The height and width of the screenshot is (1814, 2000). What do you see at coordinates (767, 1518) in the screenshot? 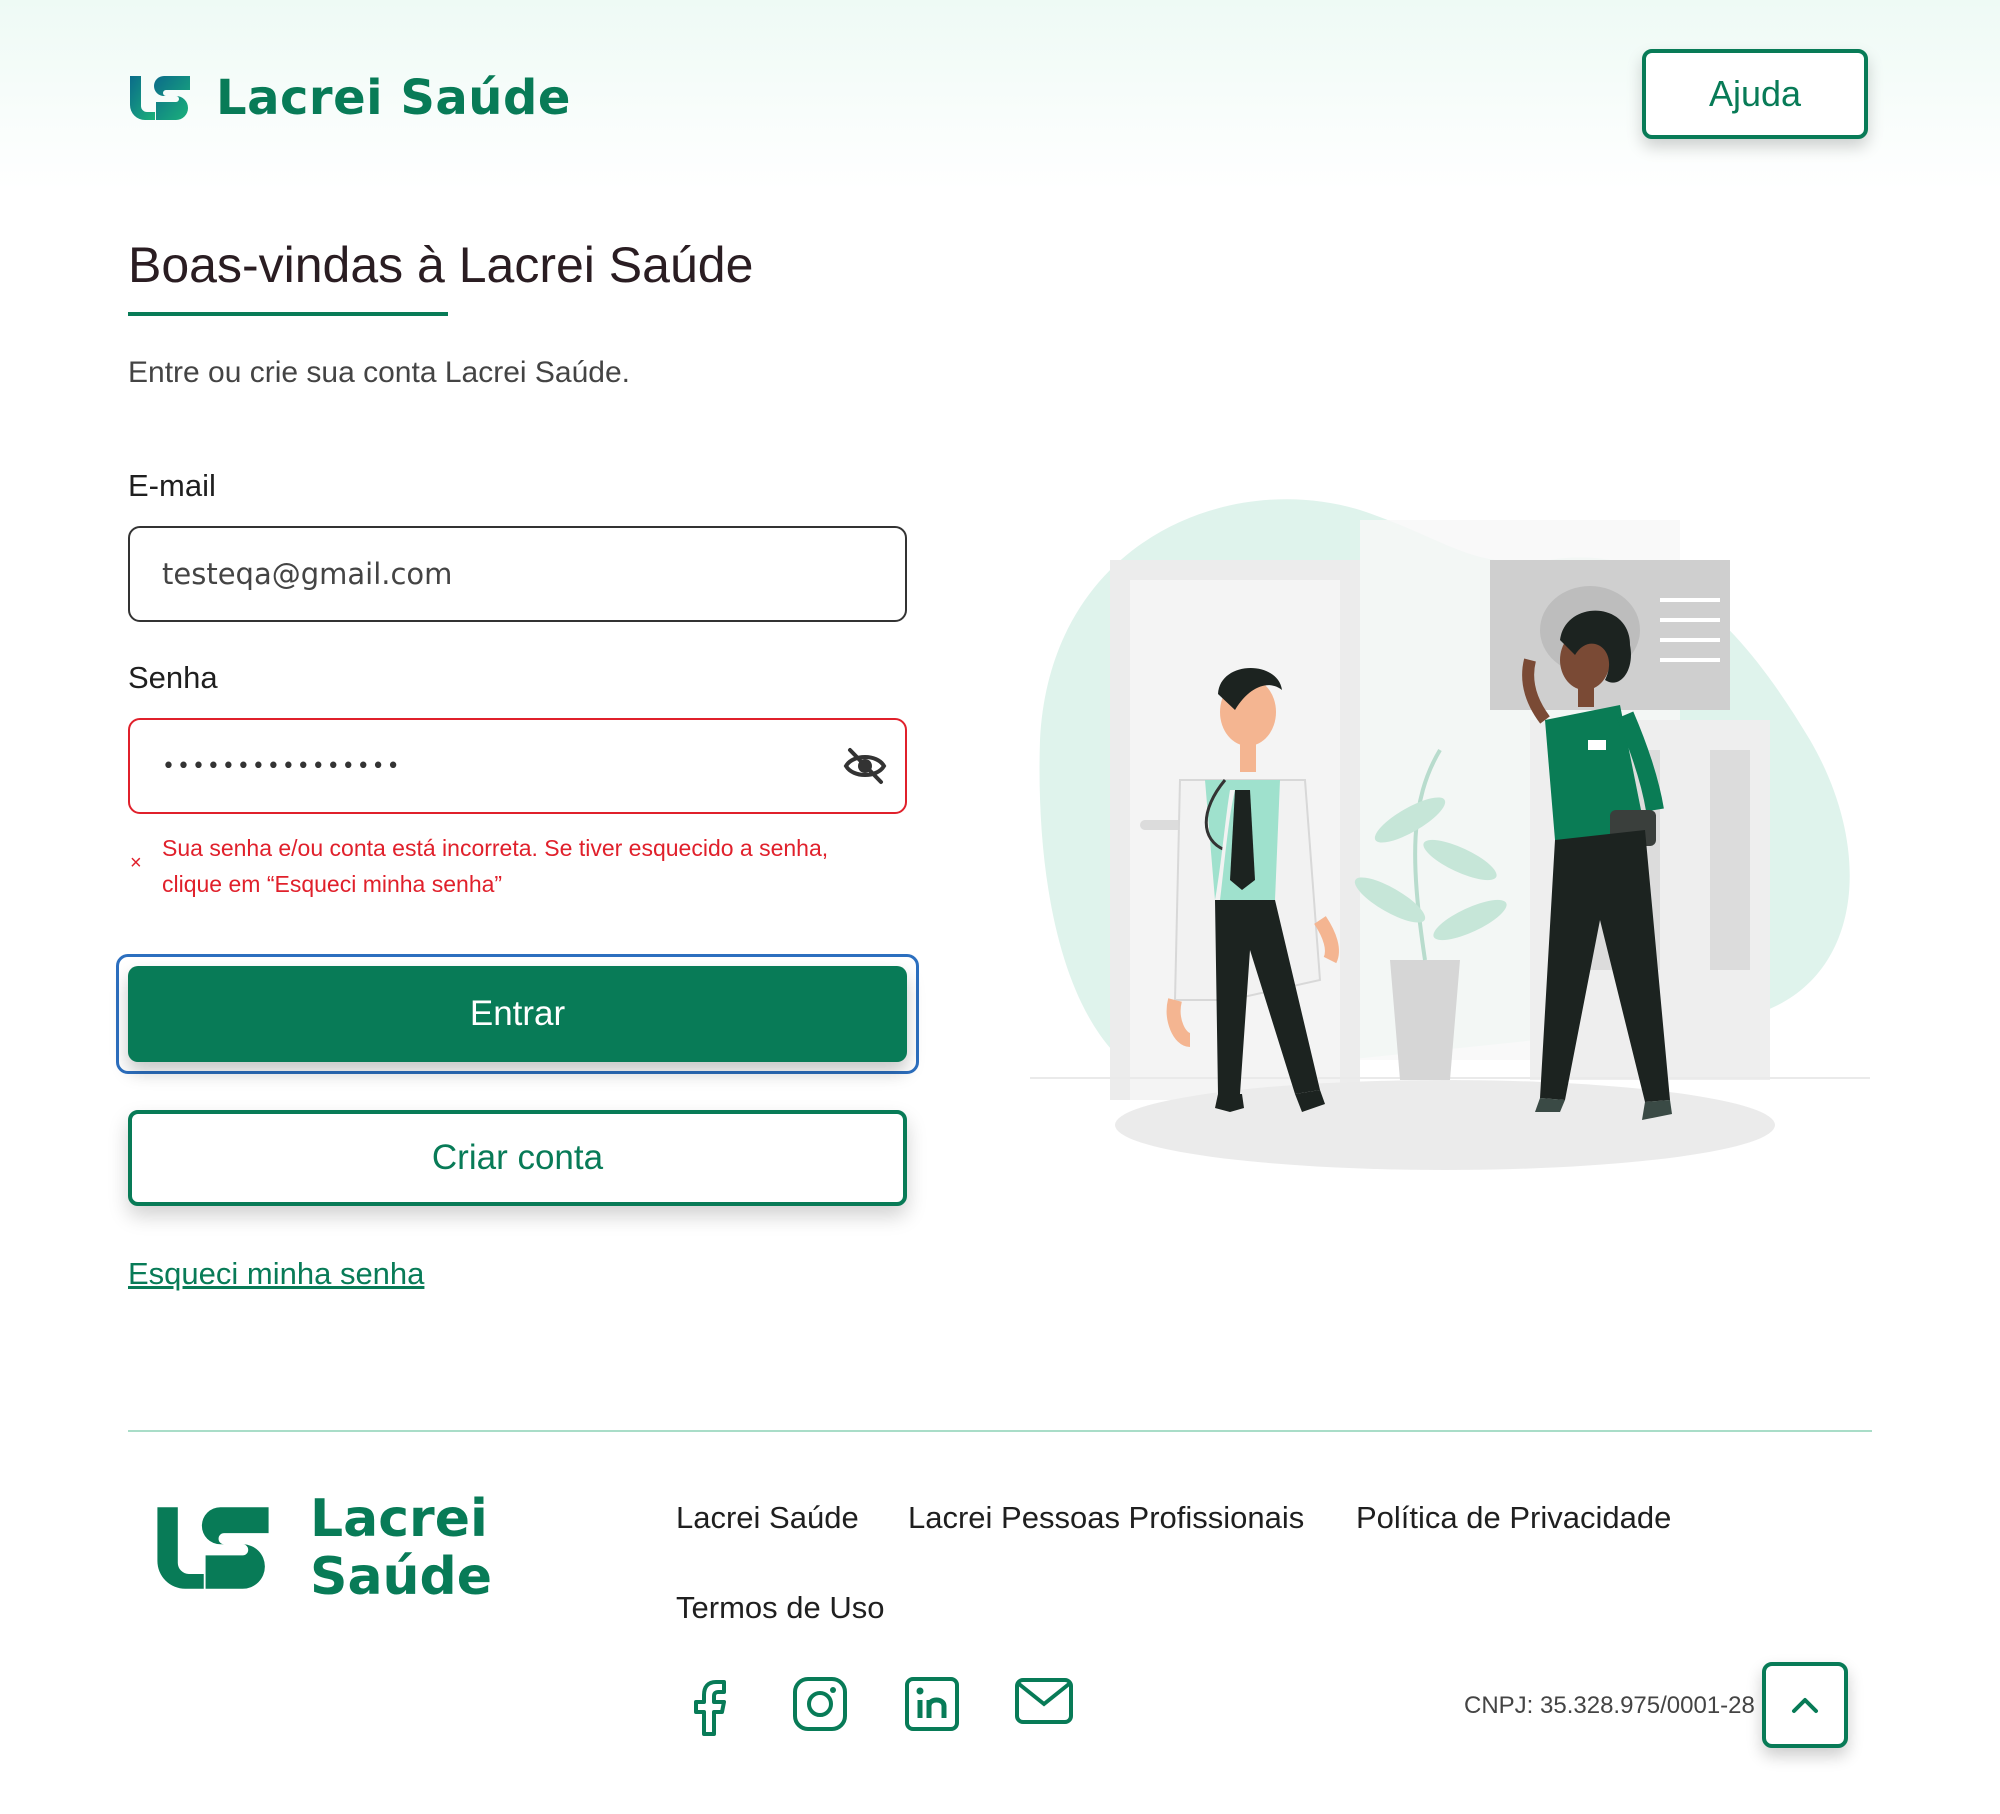
I see `footer-link-lacrei-saude: Lacrei Saúde` at bounding box center [767, 1518].